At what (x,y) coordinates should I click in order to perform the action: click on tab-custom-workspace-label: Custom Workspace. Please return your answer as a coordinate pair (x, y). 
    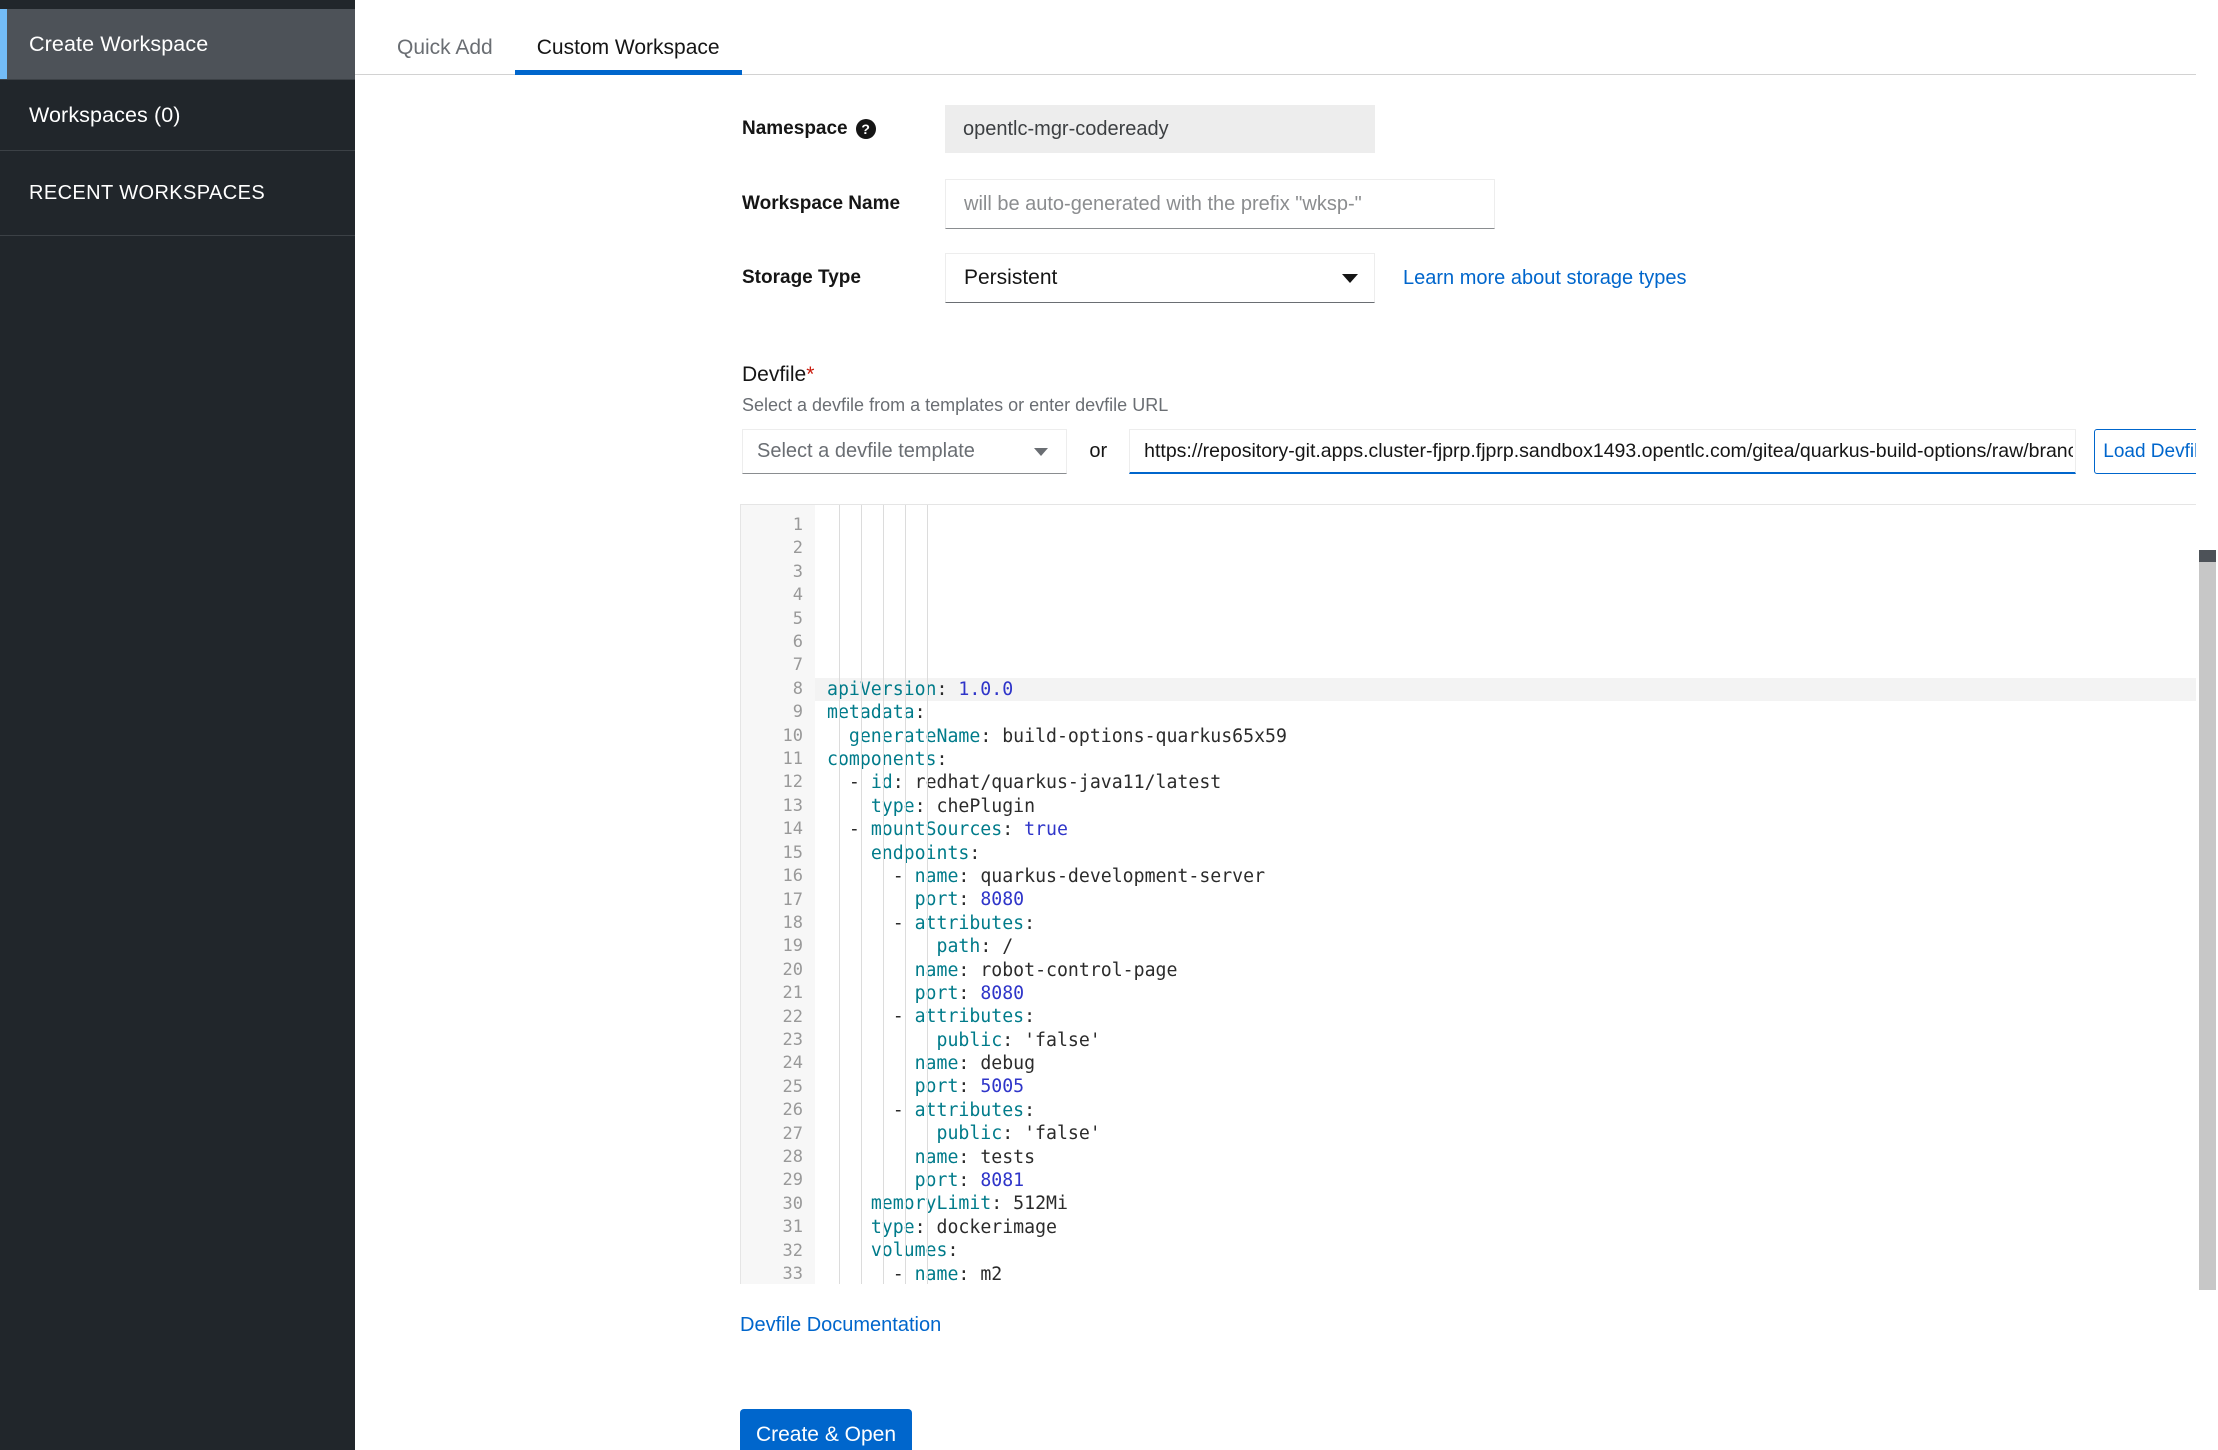
    Looking at the image, I should click on (628, 47).